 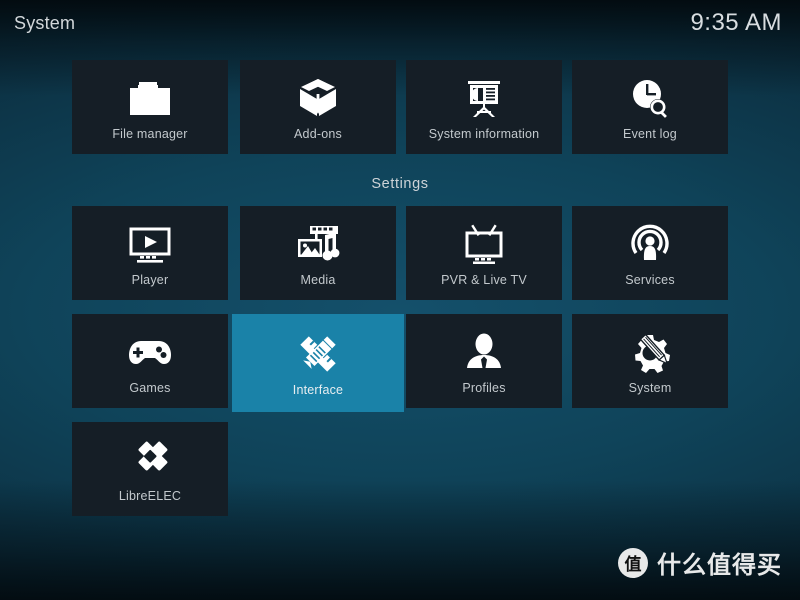 I want to click on tile-label: Media, so click(x=318, y=280).